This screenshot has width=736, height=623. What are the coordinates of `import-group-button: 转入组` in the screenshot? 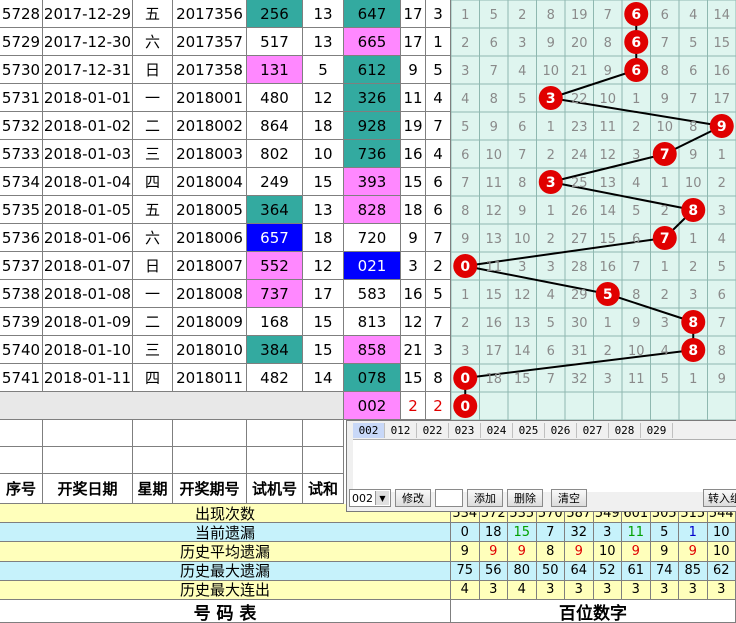 It's located at (719, 498).